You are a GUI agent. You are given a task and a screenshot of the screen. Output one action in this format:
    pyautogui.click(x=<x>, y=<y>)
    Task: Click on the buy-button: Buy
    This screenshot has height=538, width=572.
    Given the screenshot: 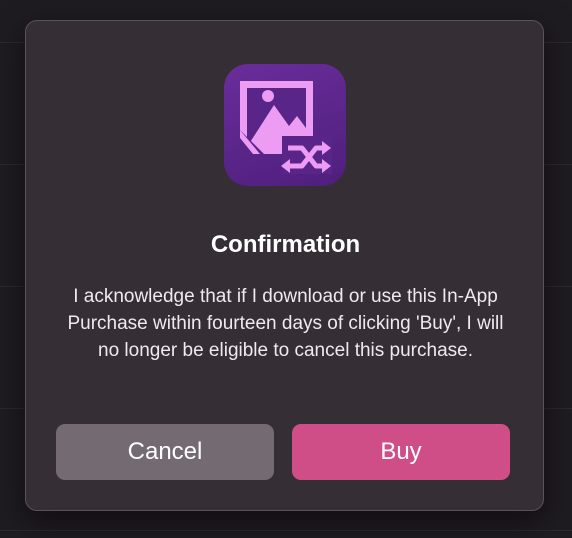 What is the action you would take?
    pyautogui.click(x=401, y=452)
    